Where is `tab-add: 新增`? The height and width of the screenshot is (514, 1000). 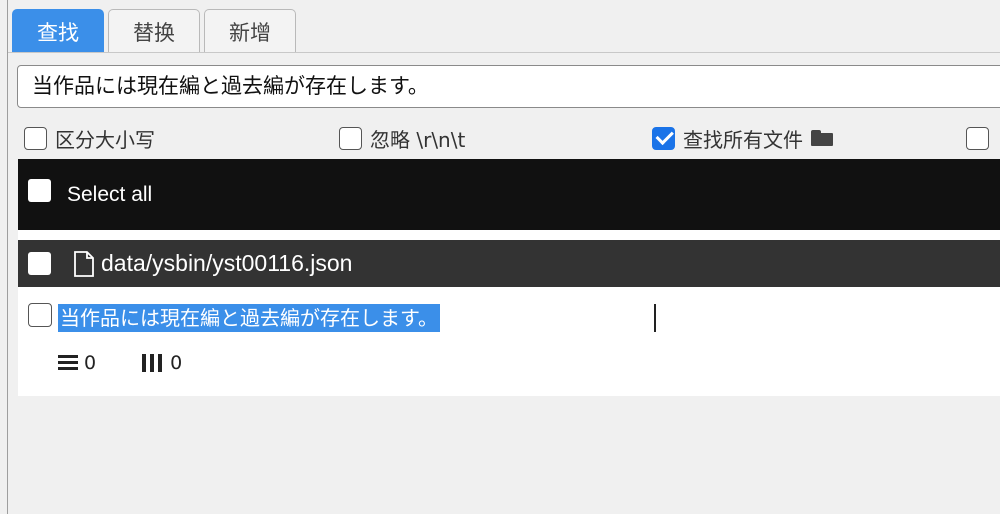 tab-add: 新增 is located at coordinates (250, 31).